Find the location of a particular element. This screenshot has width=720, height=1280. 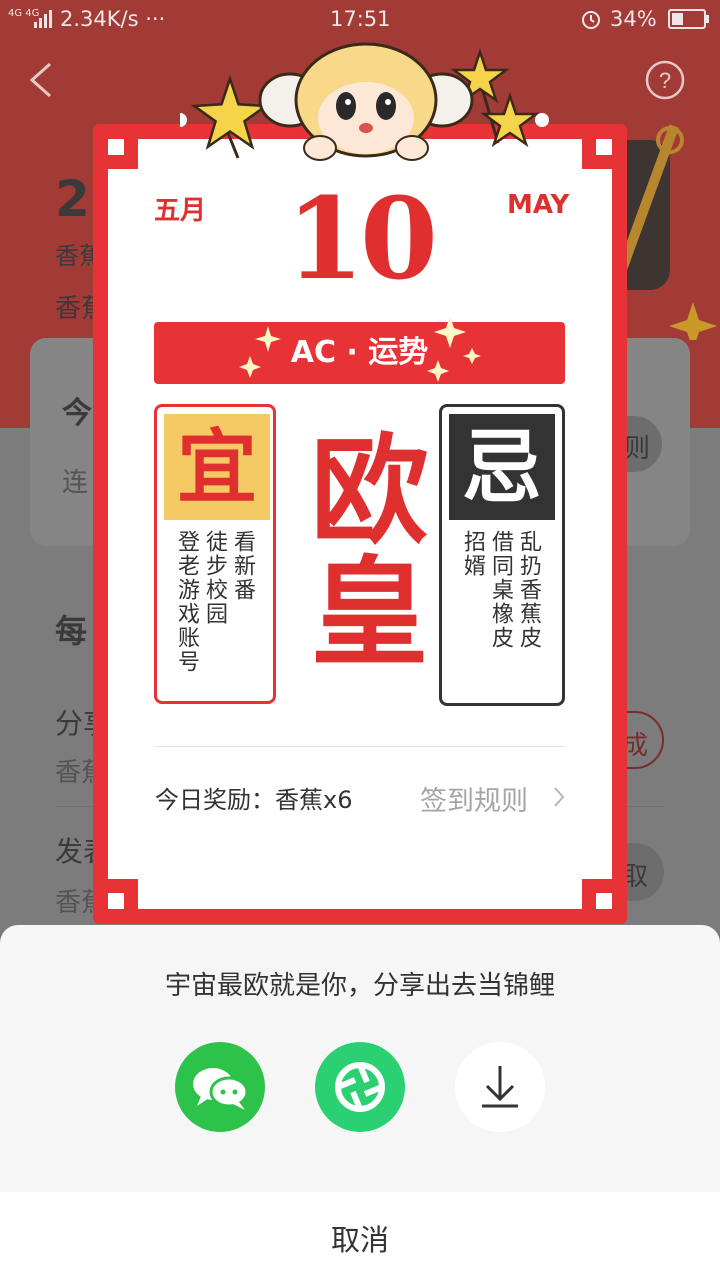

daily-tasks-title: 每 is located at coordinates (71, 631).